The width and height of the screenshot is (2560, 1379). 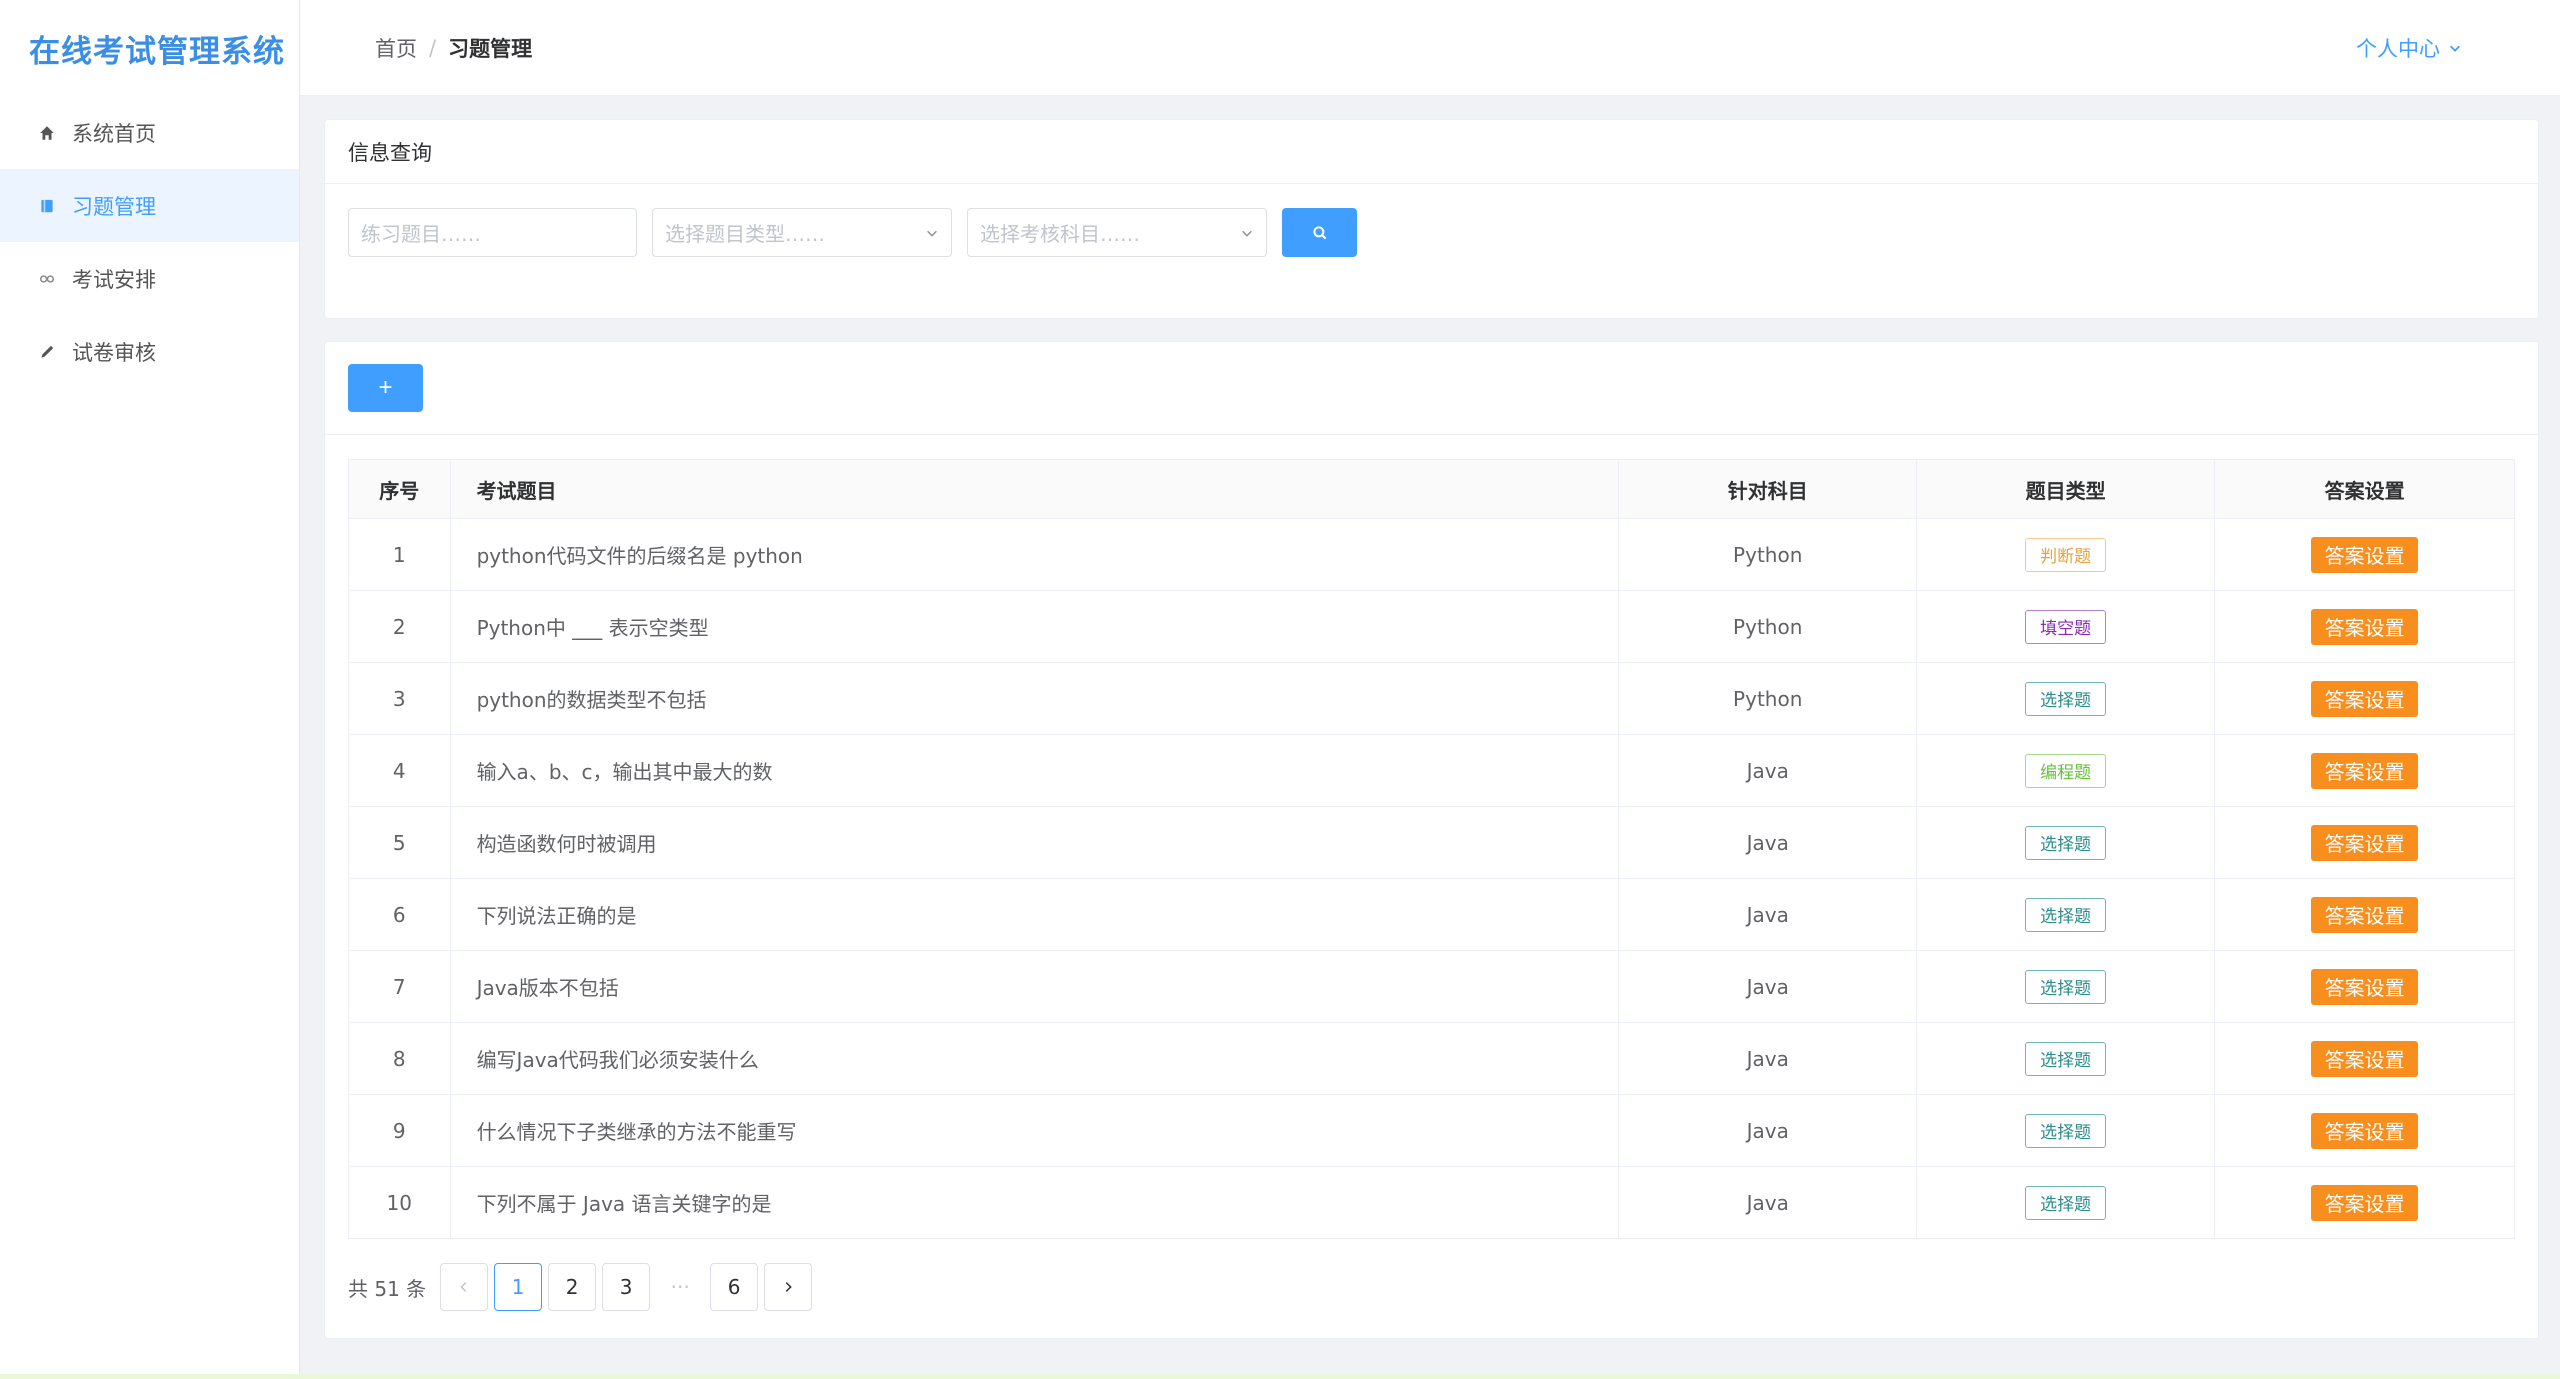 I want to click on search-button, so click(x=1319, y=232).